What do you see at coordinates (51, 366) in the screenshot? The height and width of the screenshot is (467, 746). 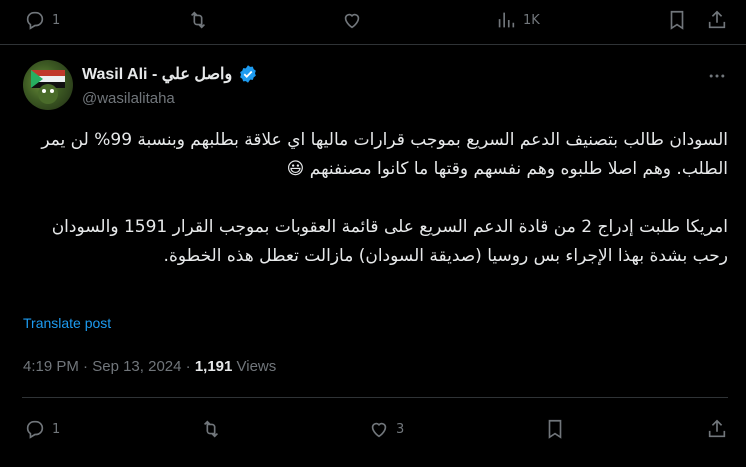 I see `post-time: 4:19 PM` at bounding box center [51, 366].